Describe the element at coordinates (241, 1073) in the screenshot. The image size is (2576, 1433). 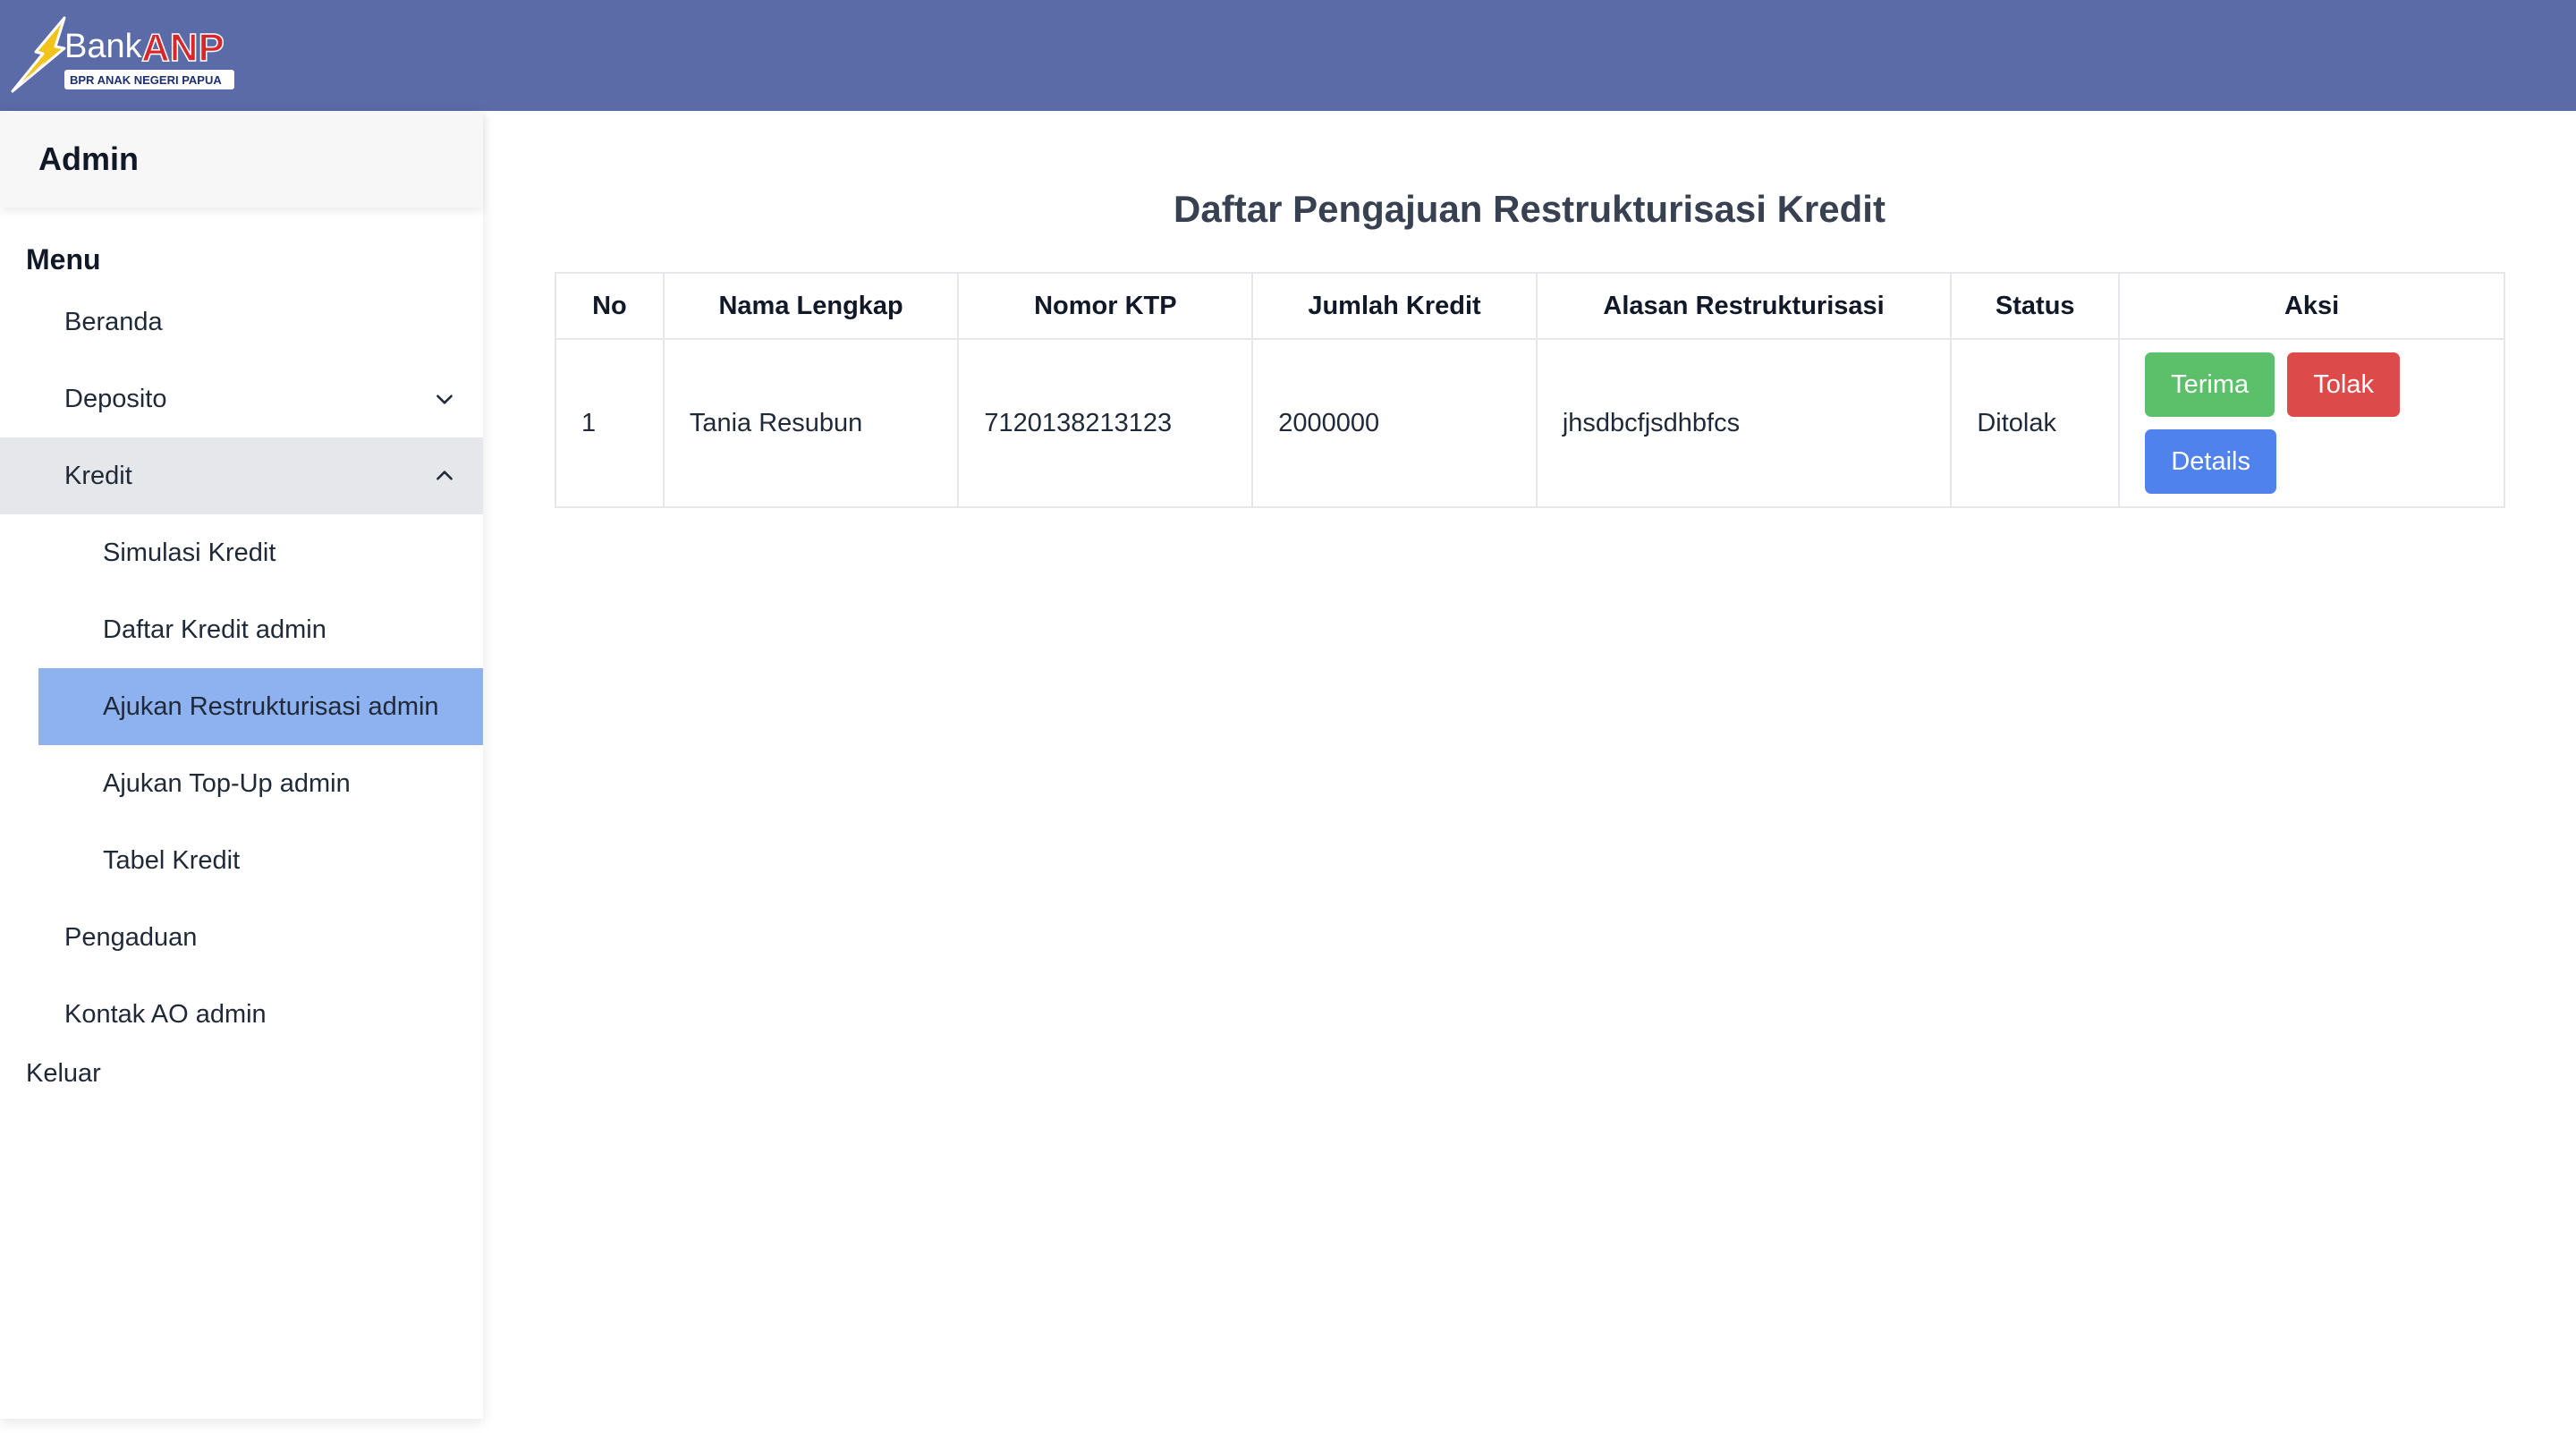
I see `logout-link: Keluar` at that location.